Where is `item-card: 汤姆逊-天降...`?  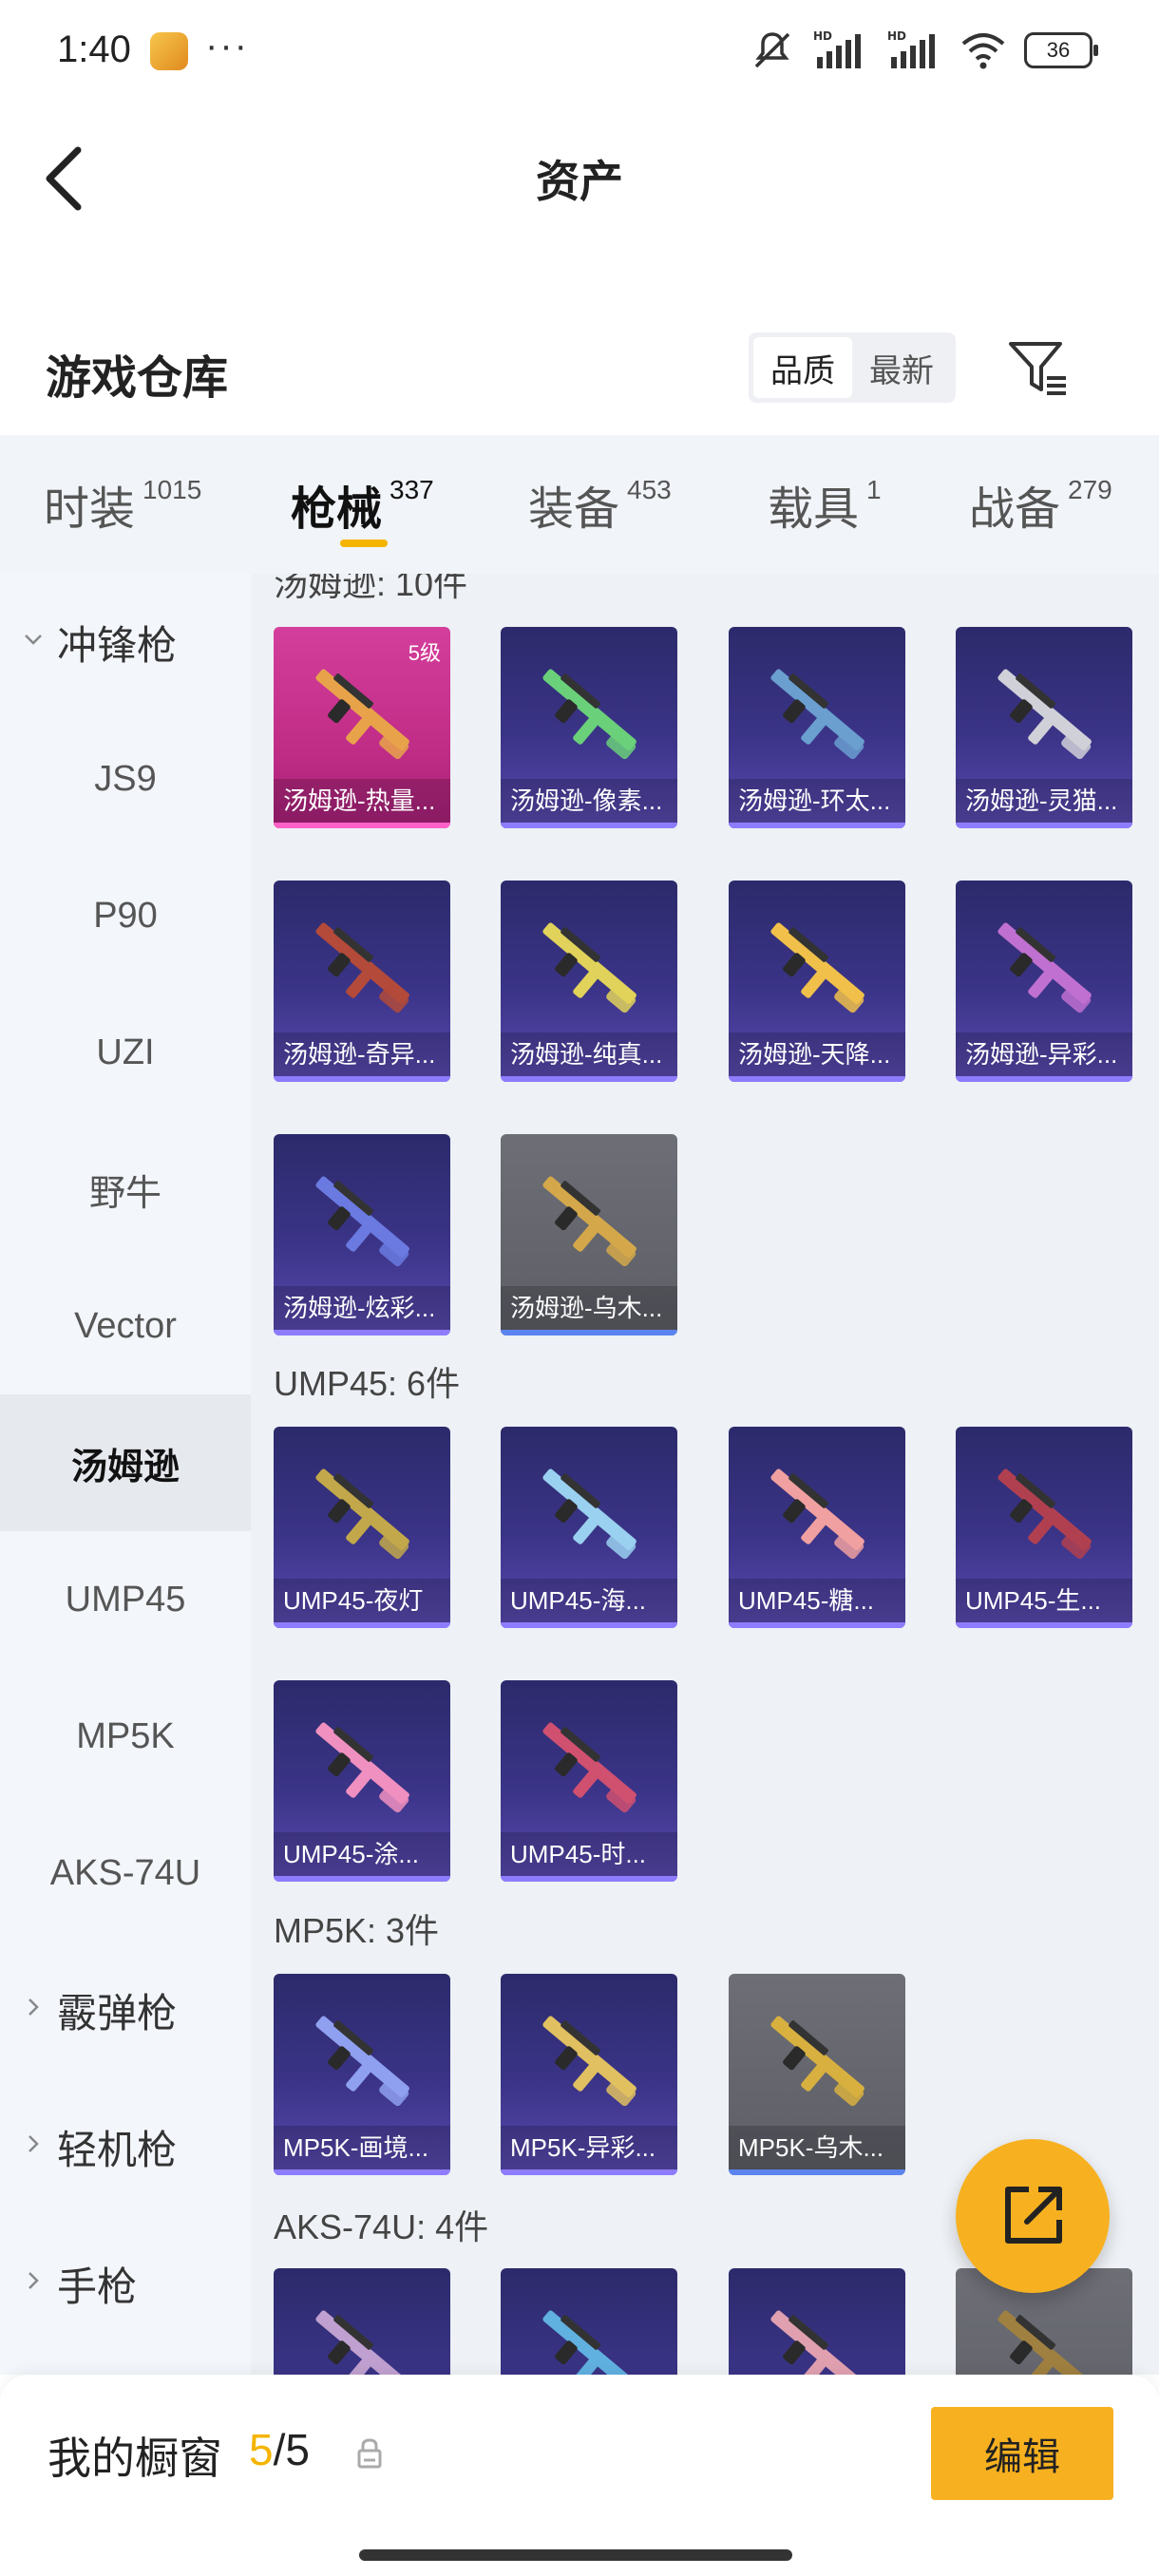
item-card: 汤姆逊-天降... is located at coordinates (817, 981).